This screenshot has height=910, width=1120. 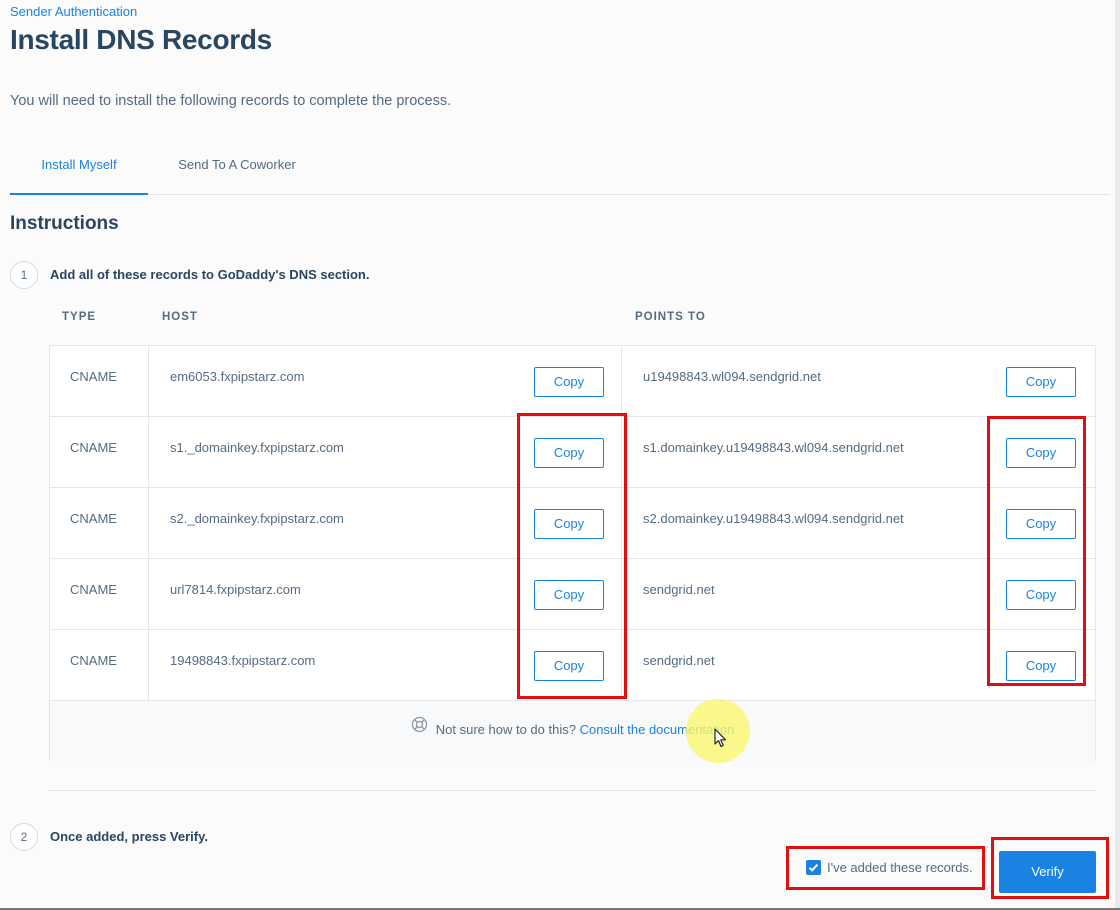 What do you see at coordinates (505, 729) in the screenshot?
I see `help-text: Not sure how to do this?` at bounding box center [505, 729].